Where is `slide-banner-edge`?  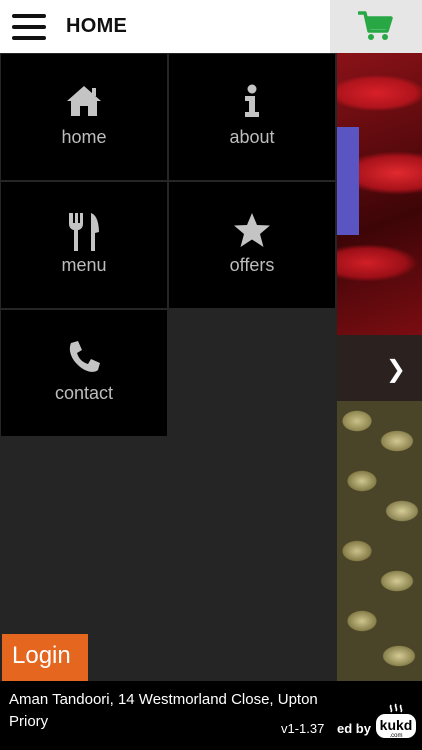
slide-banner-edge is located at coordinates (348, 181).